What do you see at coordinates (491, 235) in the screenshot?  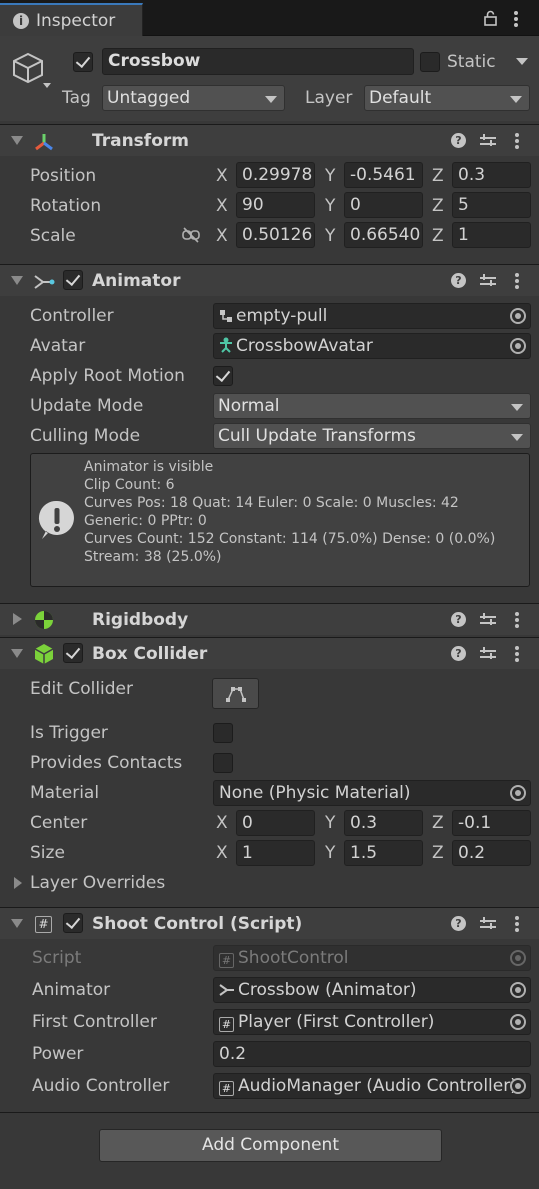 I see `scale-z-field: 1` at bounding box center [491, 235].